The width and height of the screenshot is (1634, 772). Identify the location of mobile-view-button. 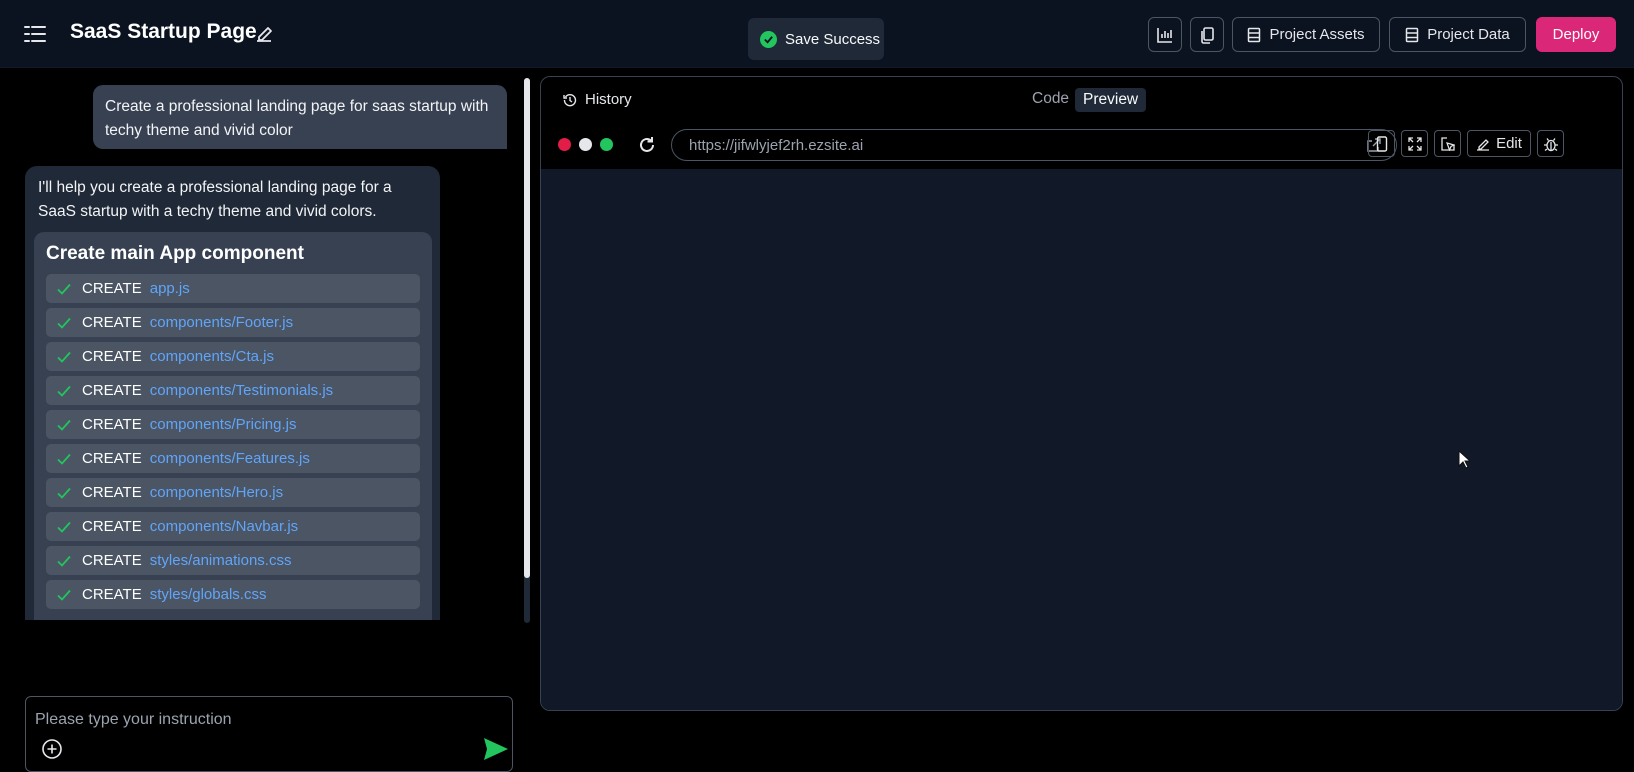
(1381, 143).